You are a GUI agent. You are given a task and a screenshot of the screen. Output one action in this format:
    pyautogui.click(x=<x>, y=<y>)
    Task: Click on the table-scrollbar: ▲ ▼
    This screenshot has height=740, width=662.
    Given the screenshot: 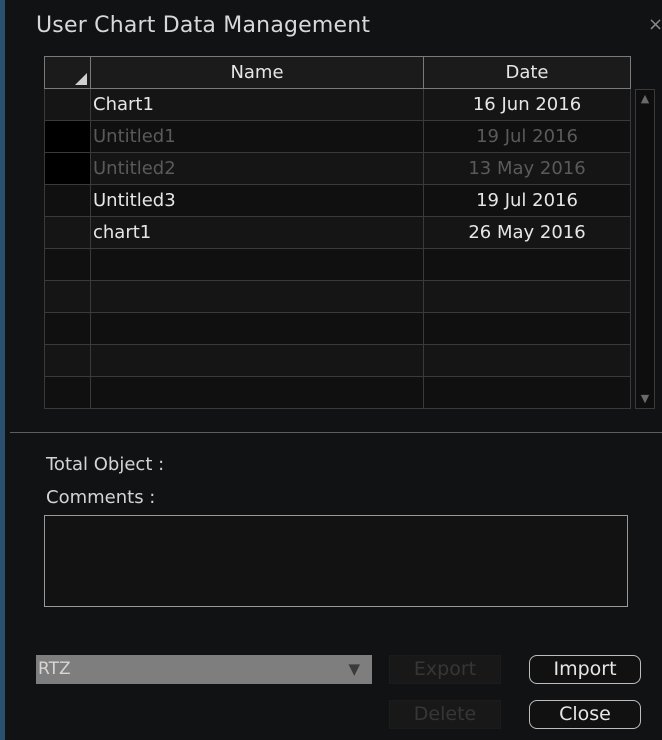 What is the action you would take?
    pyautogui.click(x=645, y=249)
    